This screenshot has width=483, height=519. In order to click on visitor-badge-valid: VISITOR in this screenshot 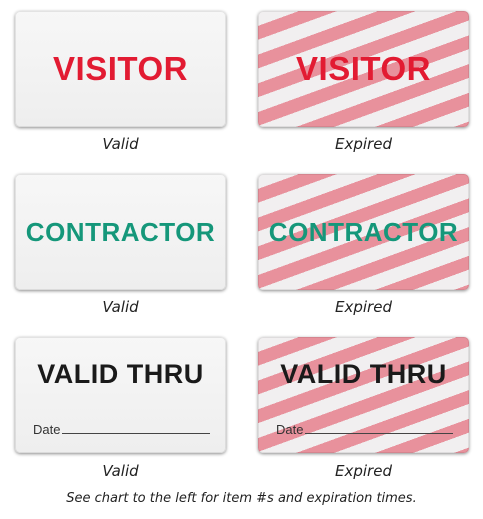, I will do `click(120, 69)`.